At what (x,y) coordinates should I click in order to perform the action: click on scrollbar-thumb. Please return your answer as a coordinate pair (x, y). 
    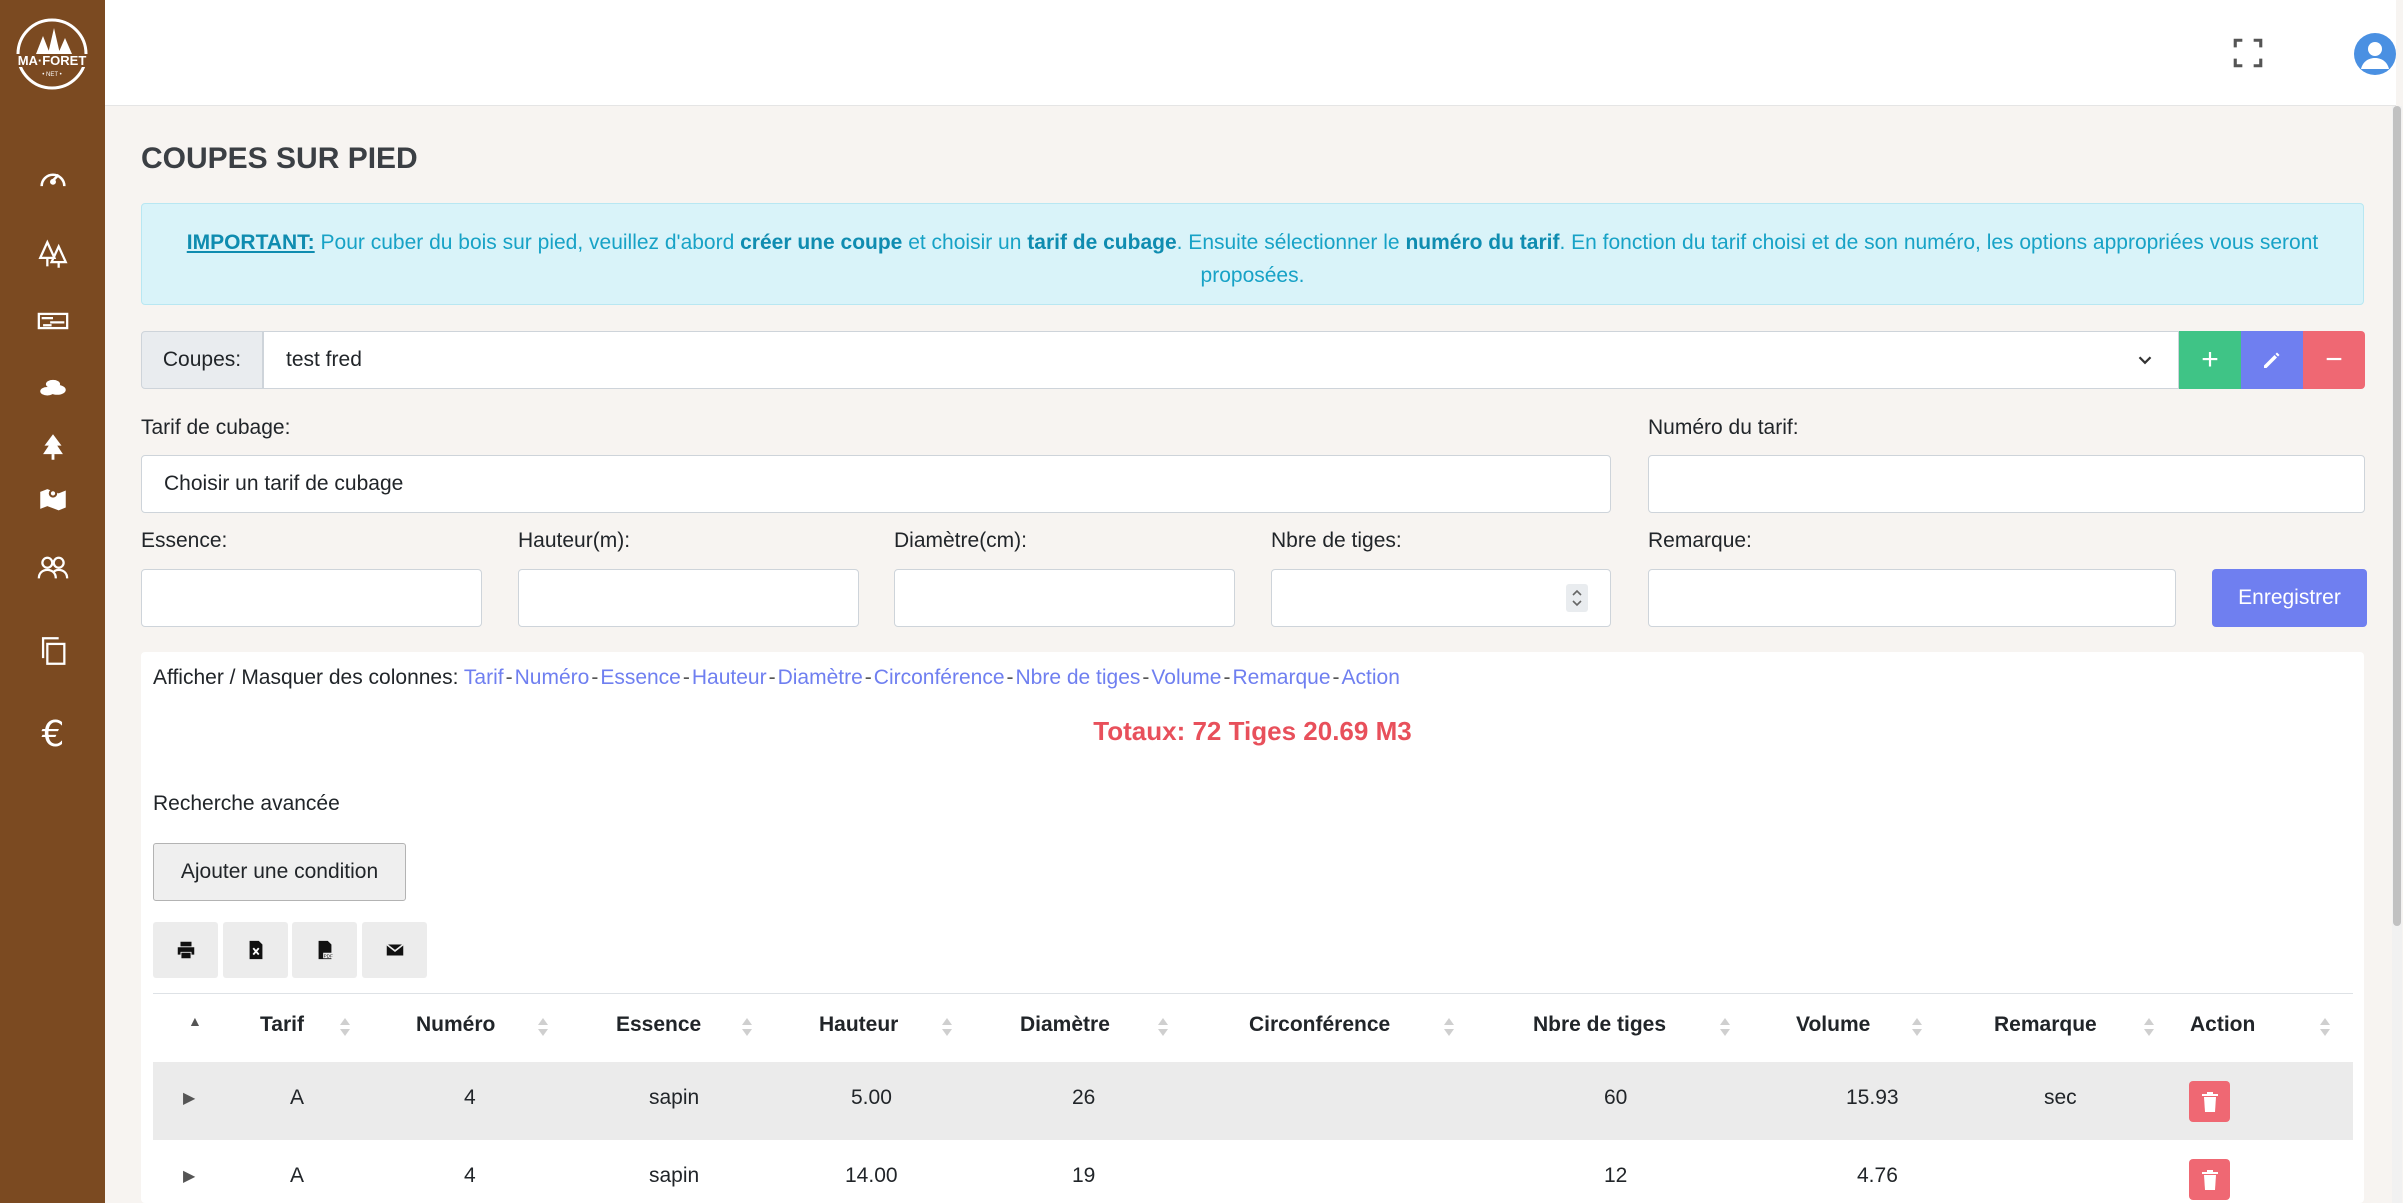
    Looking at the image, I should click on (2397, 516).